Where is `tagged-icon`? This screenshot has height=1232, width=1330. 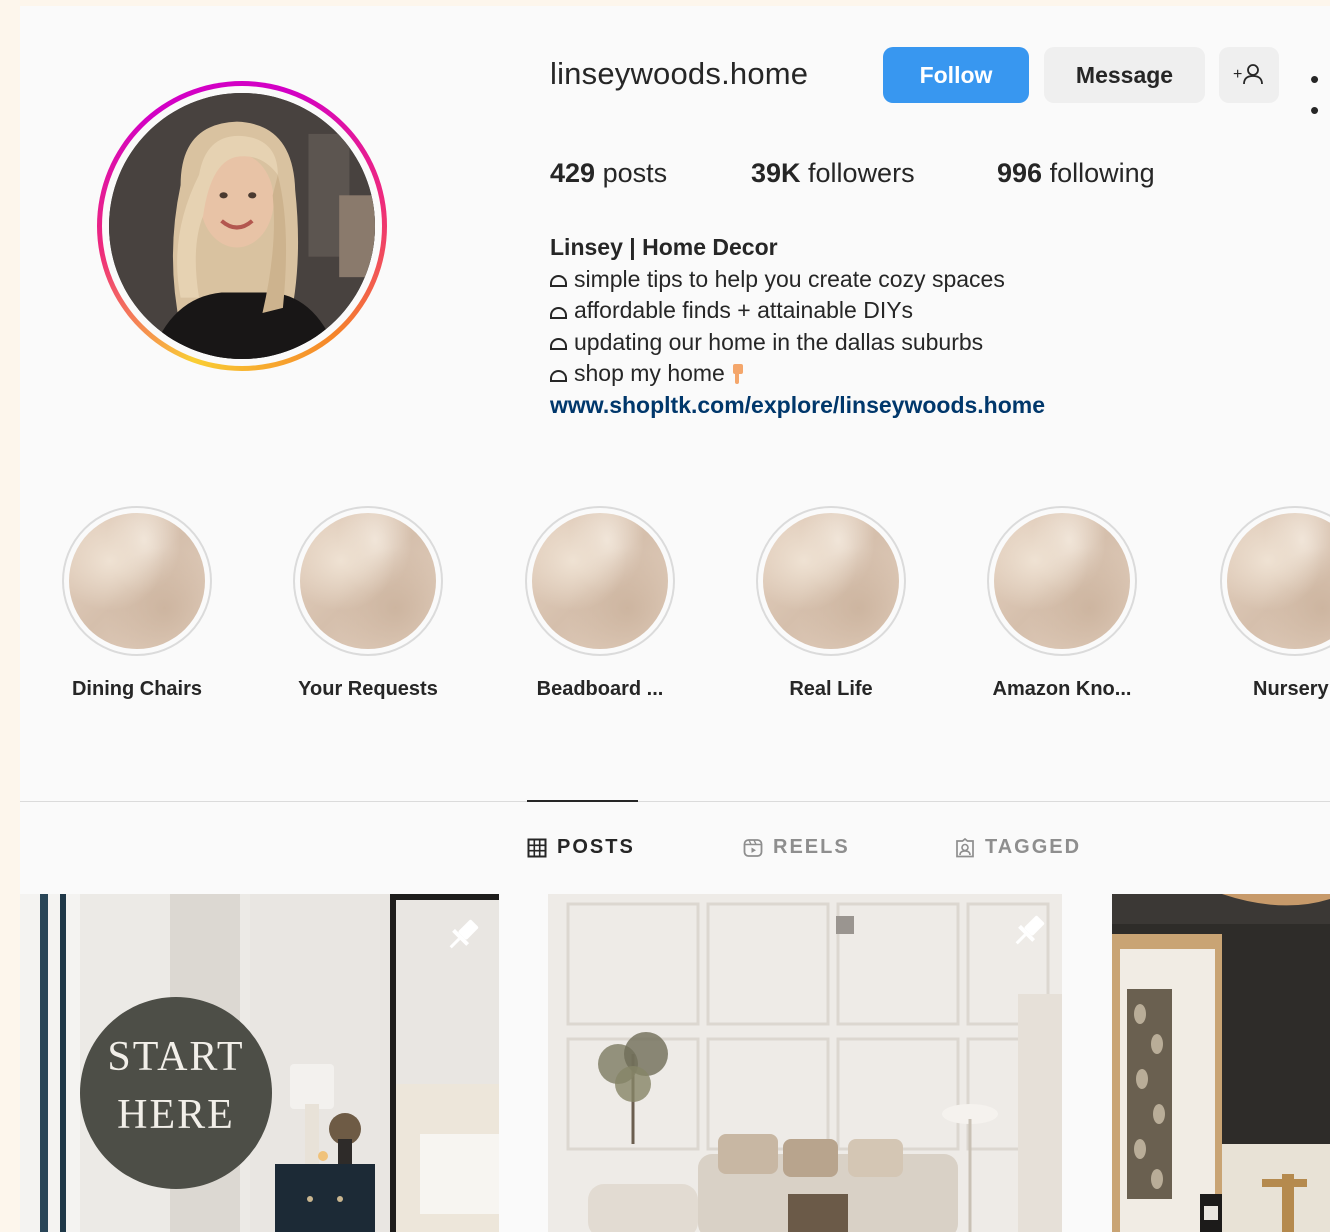
tagged-icon is located at coordinates (965, 847).